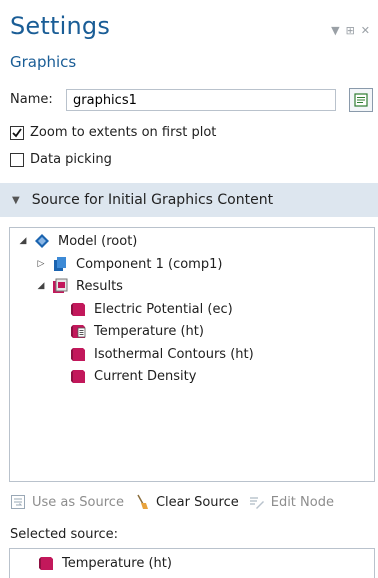 Image resolution: width=378 pixels, height=578 pixels. Describe the element at coordinates (78, 502) in the screenshot. I see `use-as-source-label: Use as Source` at that location.